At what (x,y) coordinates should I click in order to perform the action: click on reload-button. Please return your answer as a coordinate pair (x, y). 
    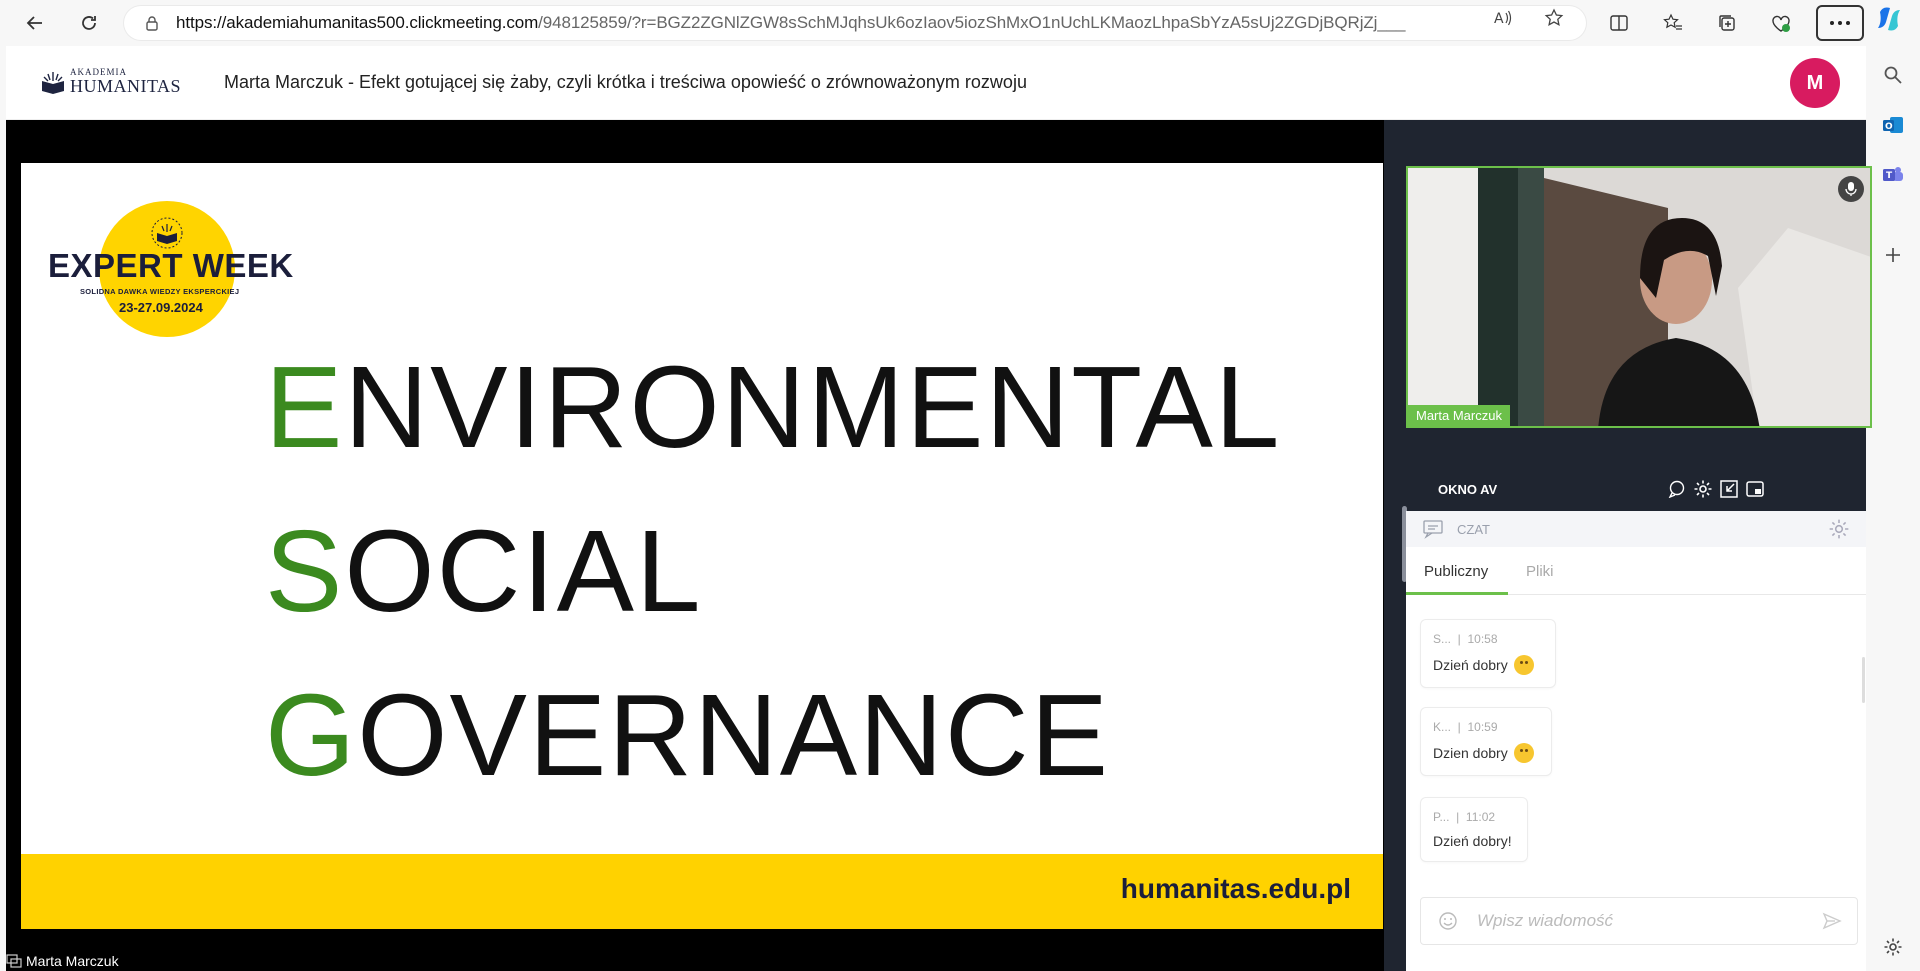
    Looking at the image, I should click on (89, 23).